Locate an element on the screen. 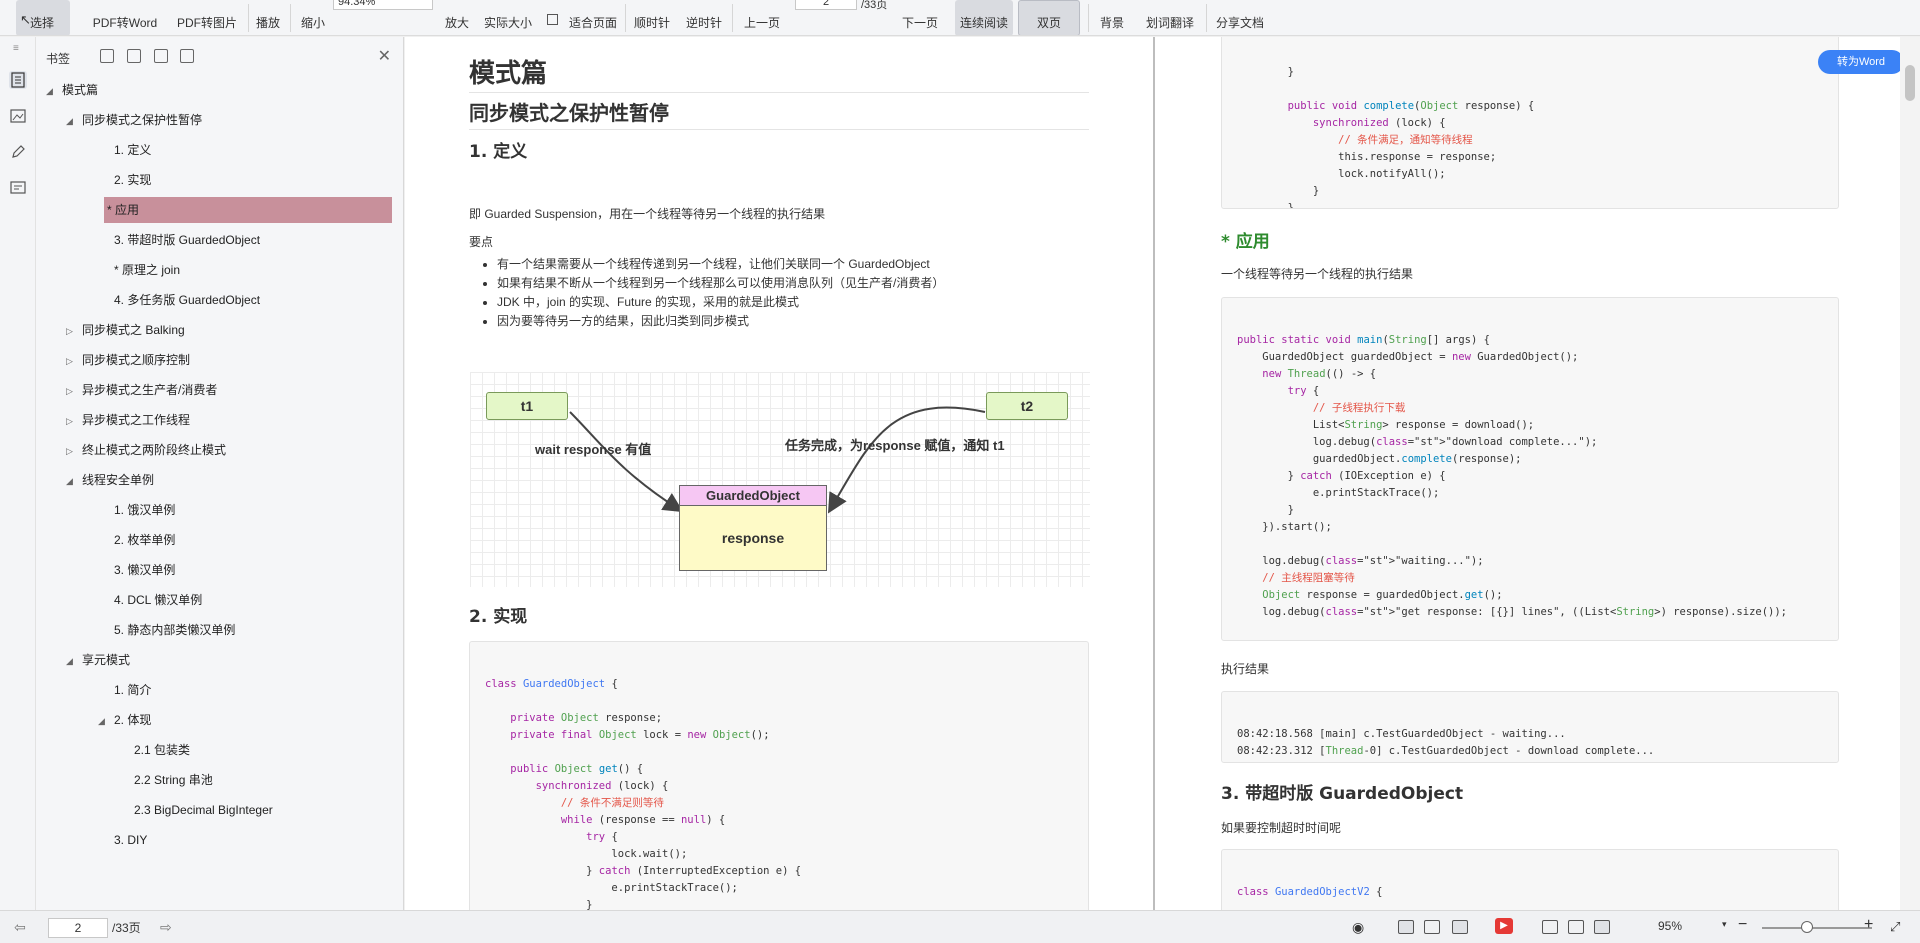  zoom-input: 94.34% is located at coordinates (383, 5).